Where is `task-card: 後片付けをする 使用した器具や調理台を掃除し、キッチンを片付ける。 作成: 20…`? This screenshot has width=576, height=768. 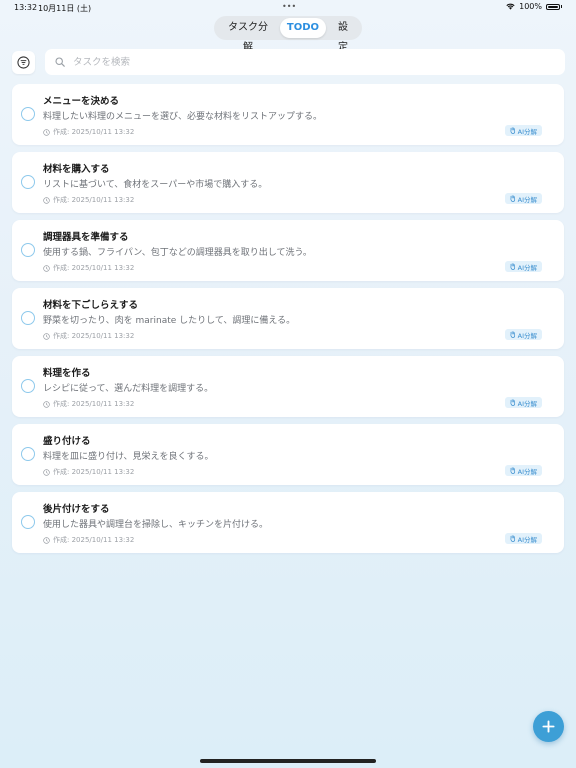 task-card: 後片付けをする 使用した器具や調理台を掃除し、キッチンを片付ける。 作成: 20… is located at coordinates (288, 522).